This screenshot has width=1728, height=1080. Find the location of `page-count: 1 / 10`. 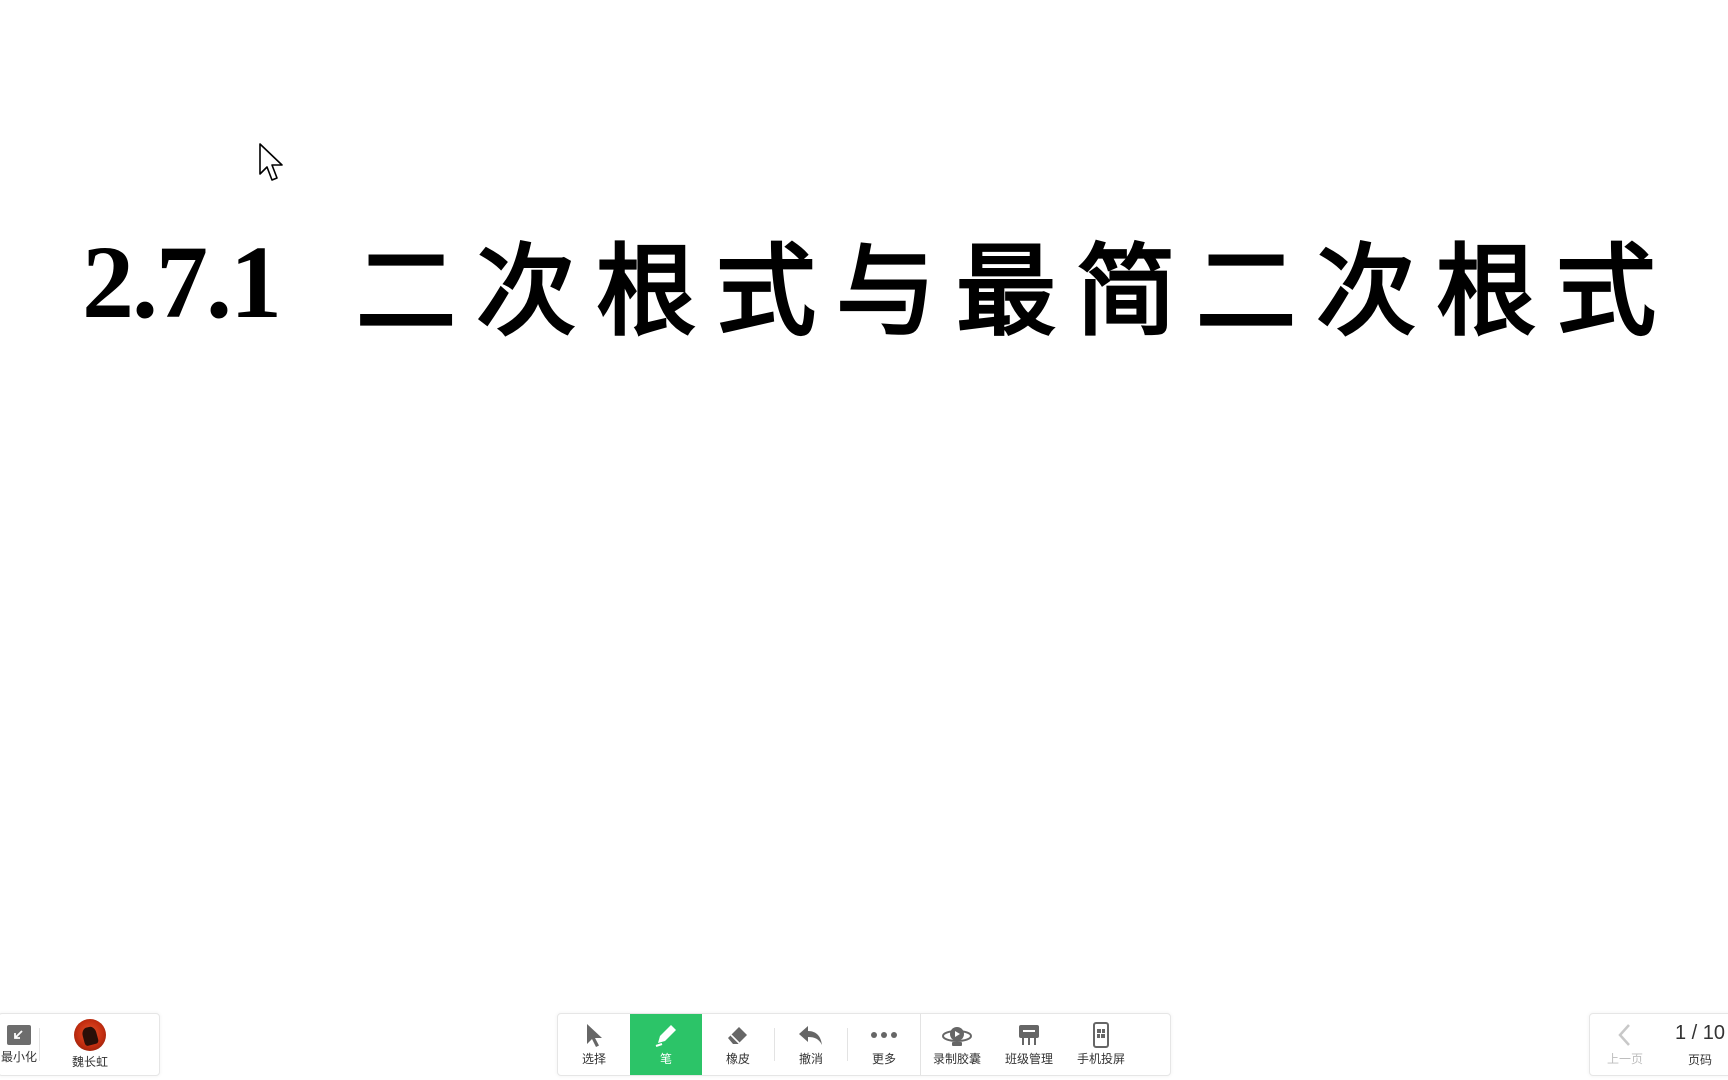

page-count: 1 / 10 is located at coordinates (1700, 1032).